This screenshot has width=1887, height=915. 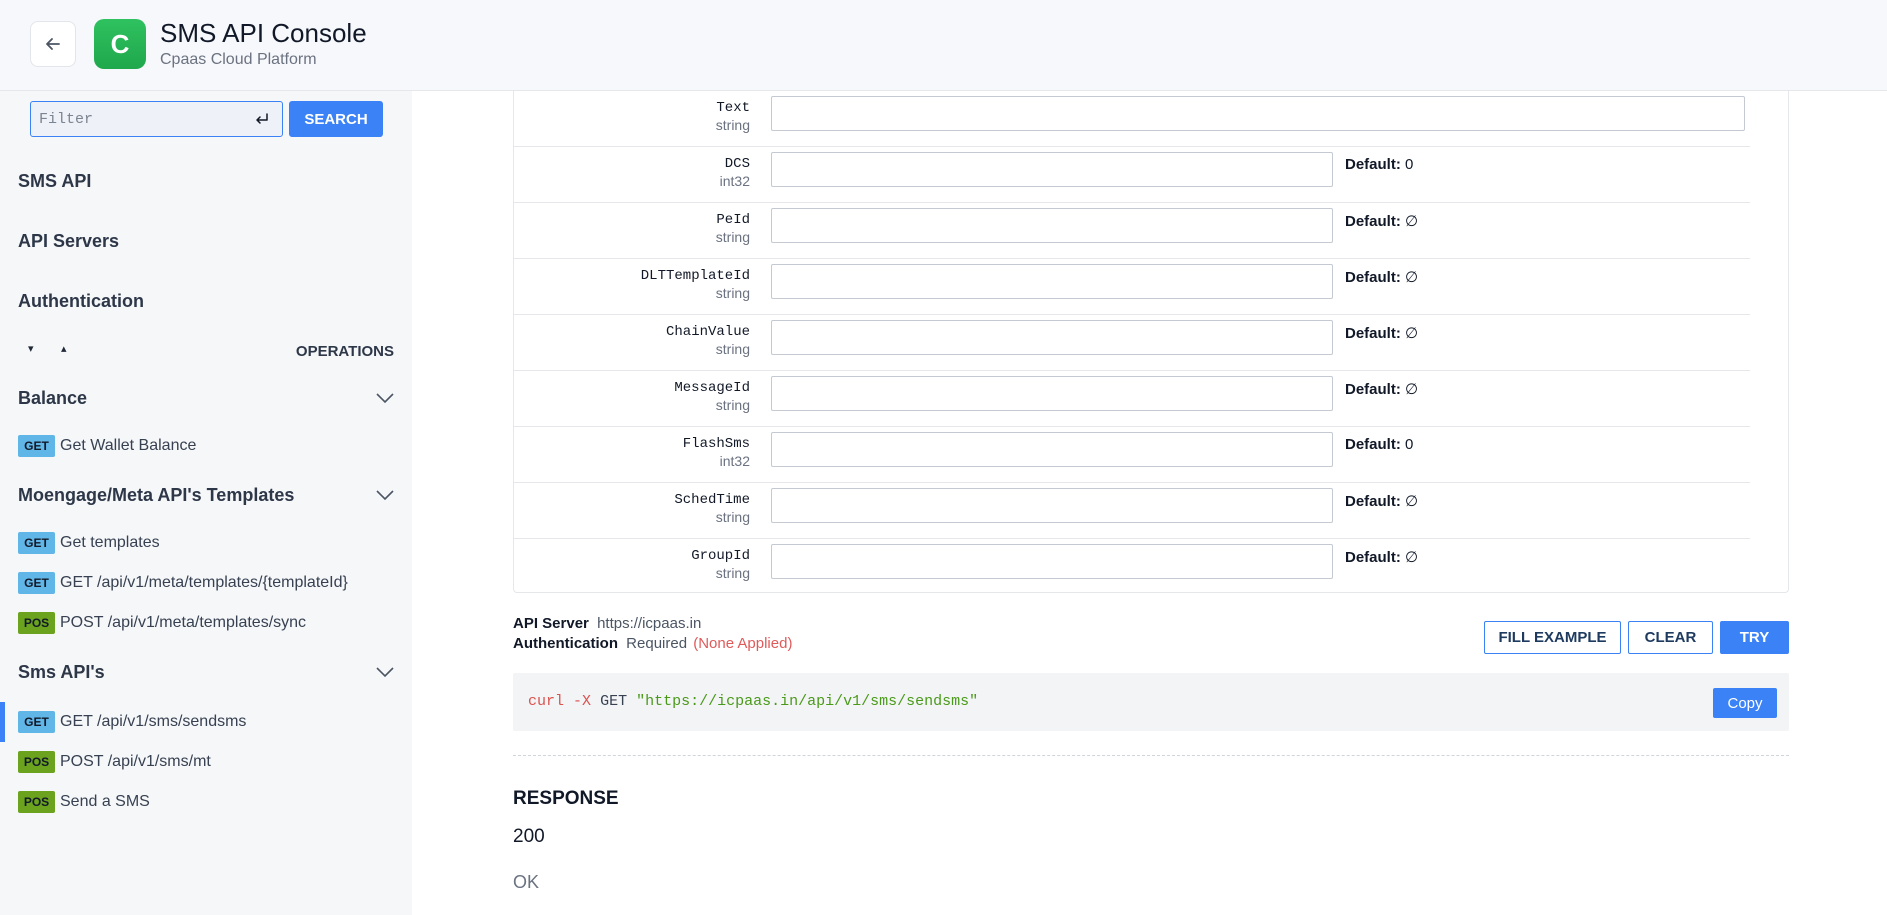 I want to click on param-row-text: Text string, so click(x=1132, y=119).